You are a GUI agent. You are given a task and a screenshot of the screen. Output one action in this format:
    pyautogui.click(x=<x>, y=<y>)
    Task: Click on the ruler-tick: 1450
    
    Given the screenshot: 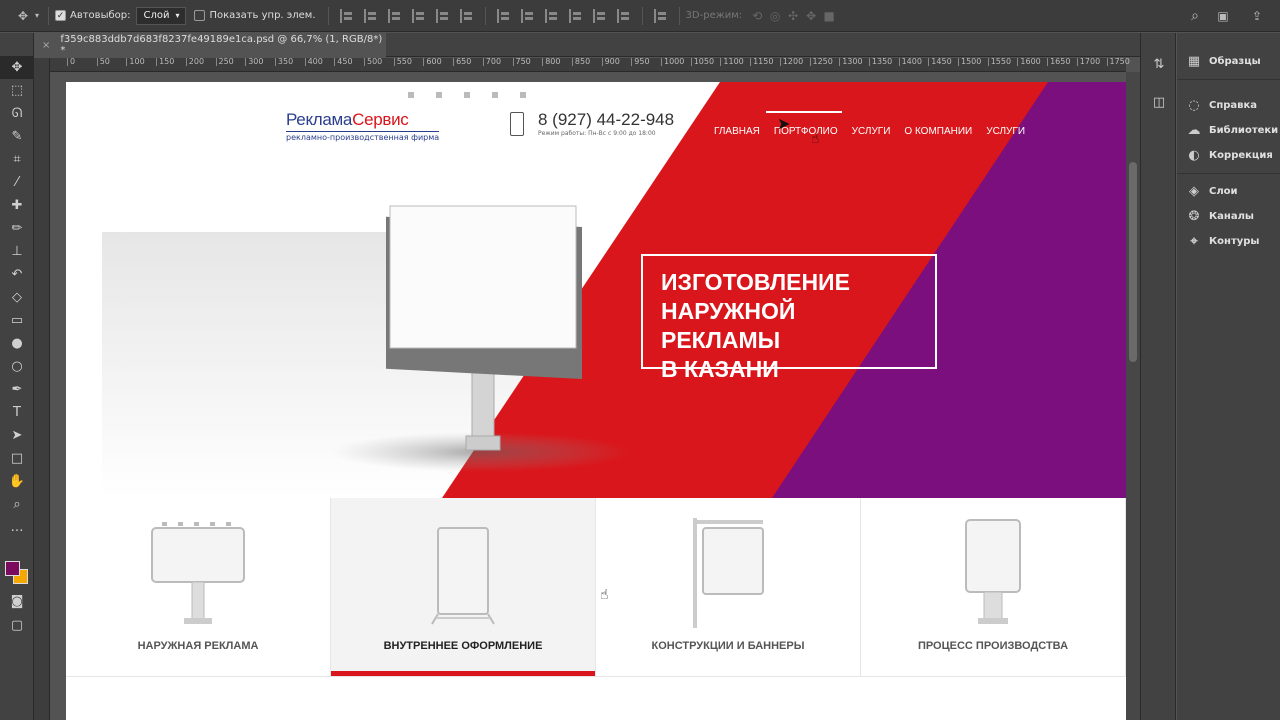 What is the action you would take?
    pyautogui.click(x=940, y=62)
    